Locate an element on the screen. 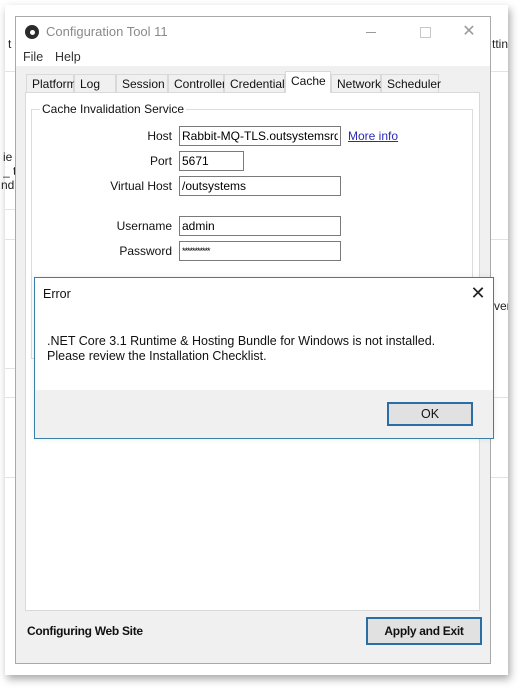 This screenshot has height=688, width=526. password-label: Password is located at coordinates (145, 251).